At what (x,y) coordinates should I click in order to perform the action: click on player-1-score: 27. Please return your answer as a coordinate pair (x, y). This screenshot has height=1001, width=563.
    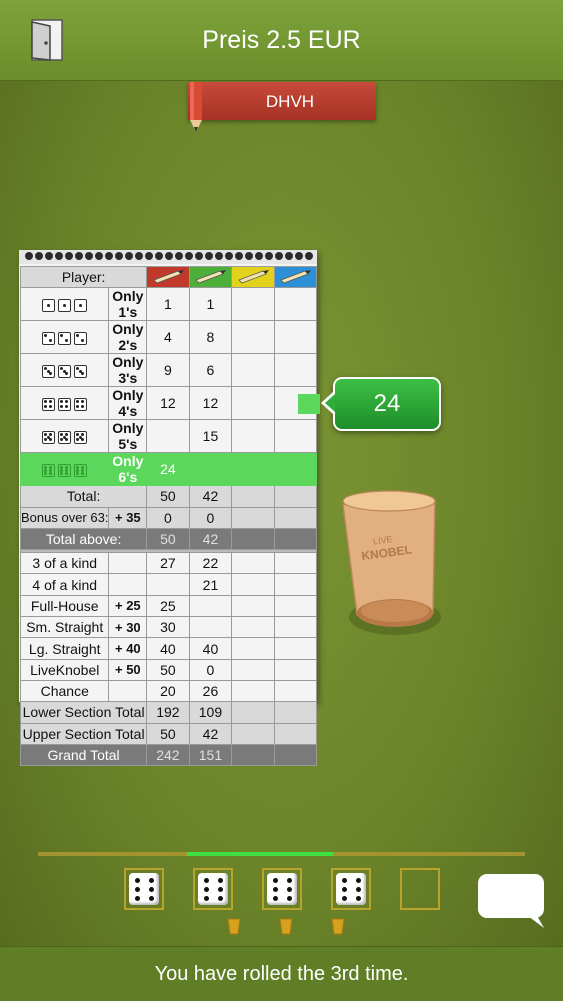
    Looking at the image, I should click on (168, 563).